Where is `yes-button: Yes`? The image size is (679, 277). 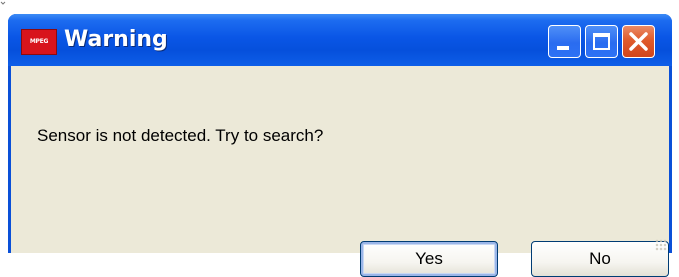
yes-button: Yes is located at coordinates (429, 259).